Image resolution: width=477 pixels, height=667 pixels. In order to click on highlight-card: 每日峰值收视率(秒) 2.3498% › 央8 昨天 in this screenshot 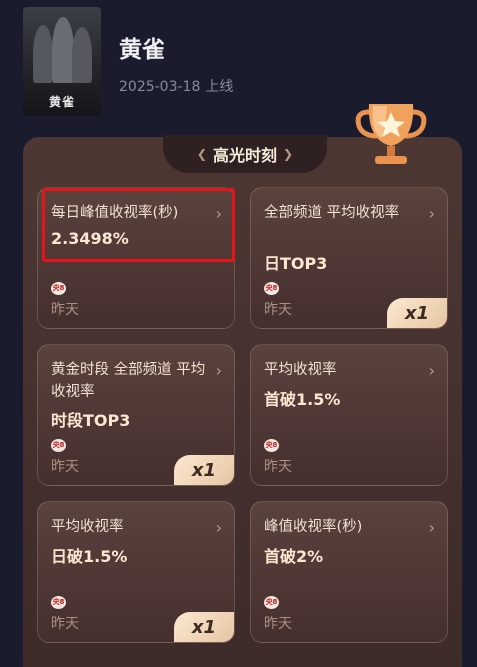, I will do `click(136, 258)`.